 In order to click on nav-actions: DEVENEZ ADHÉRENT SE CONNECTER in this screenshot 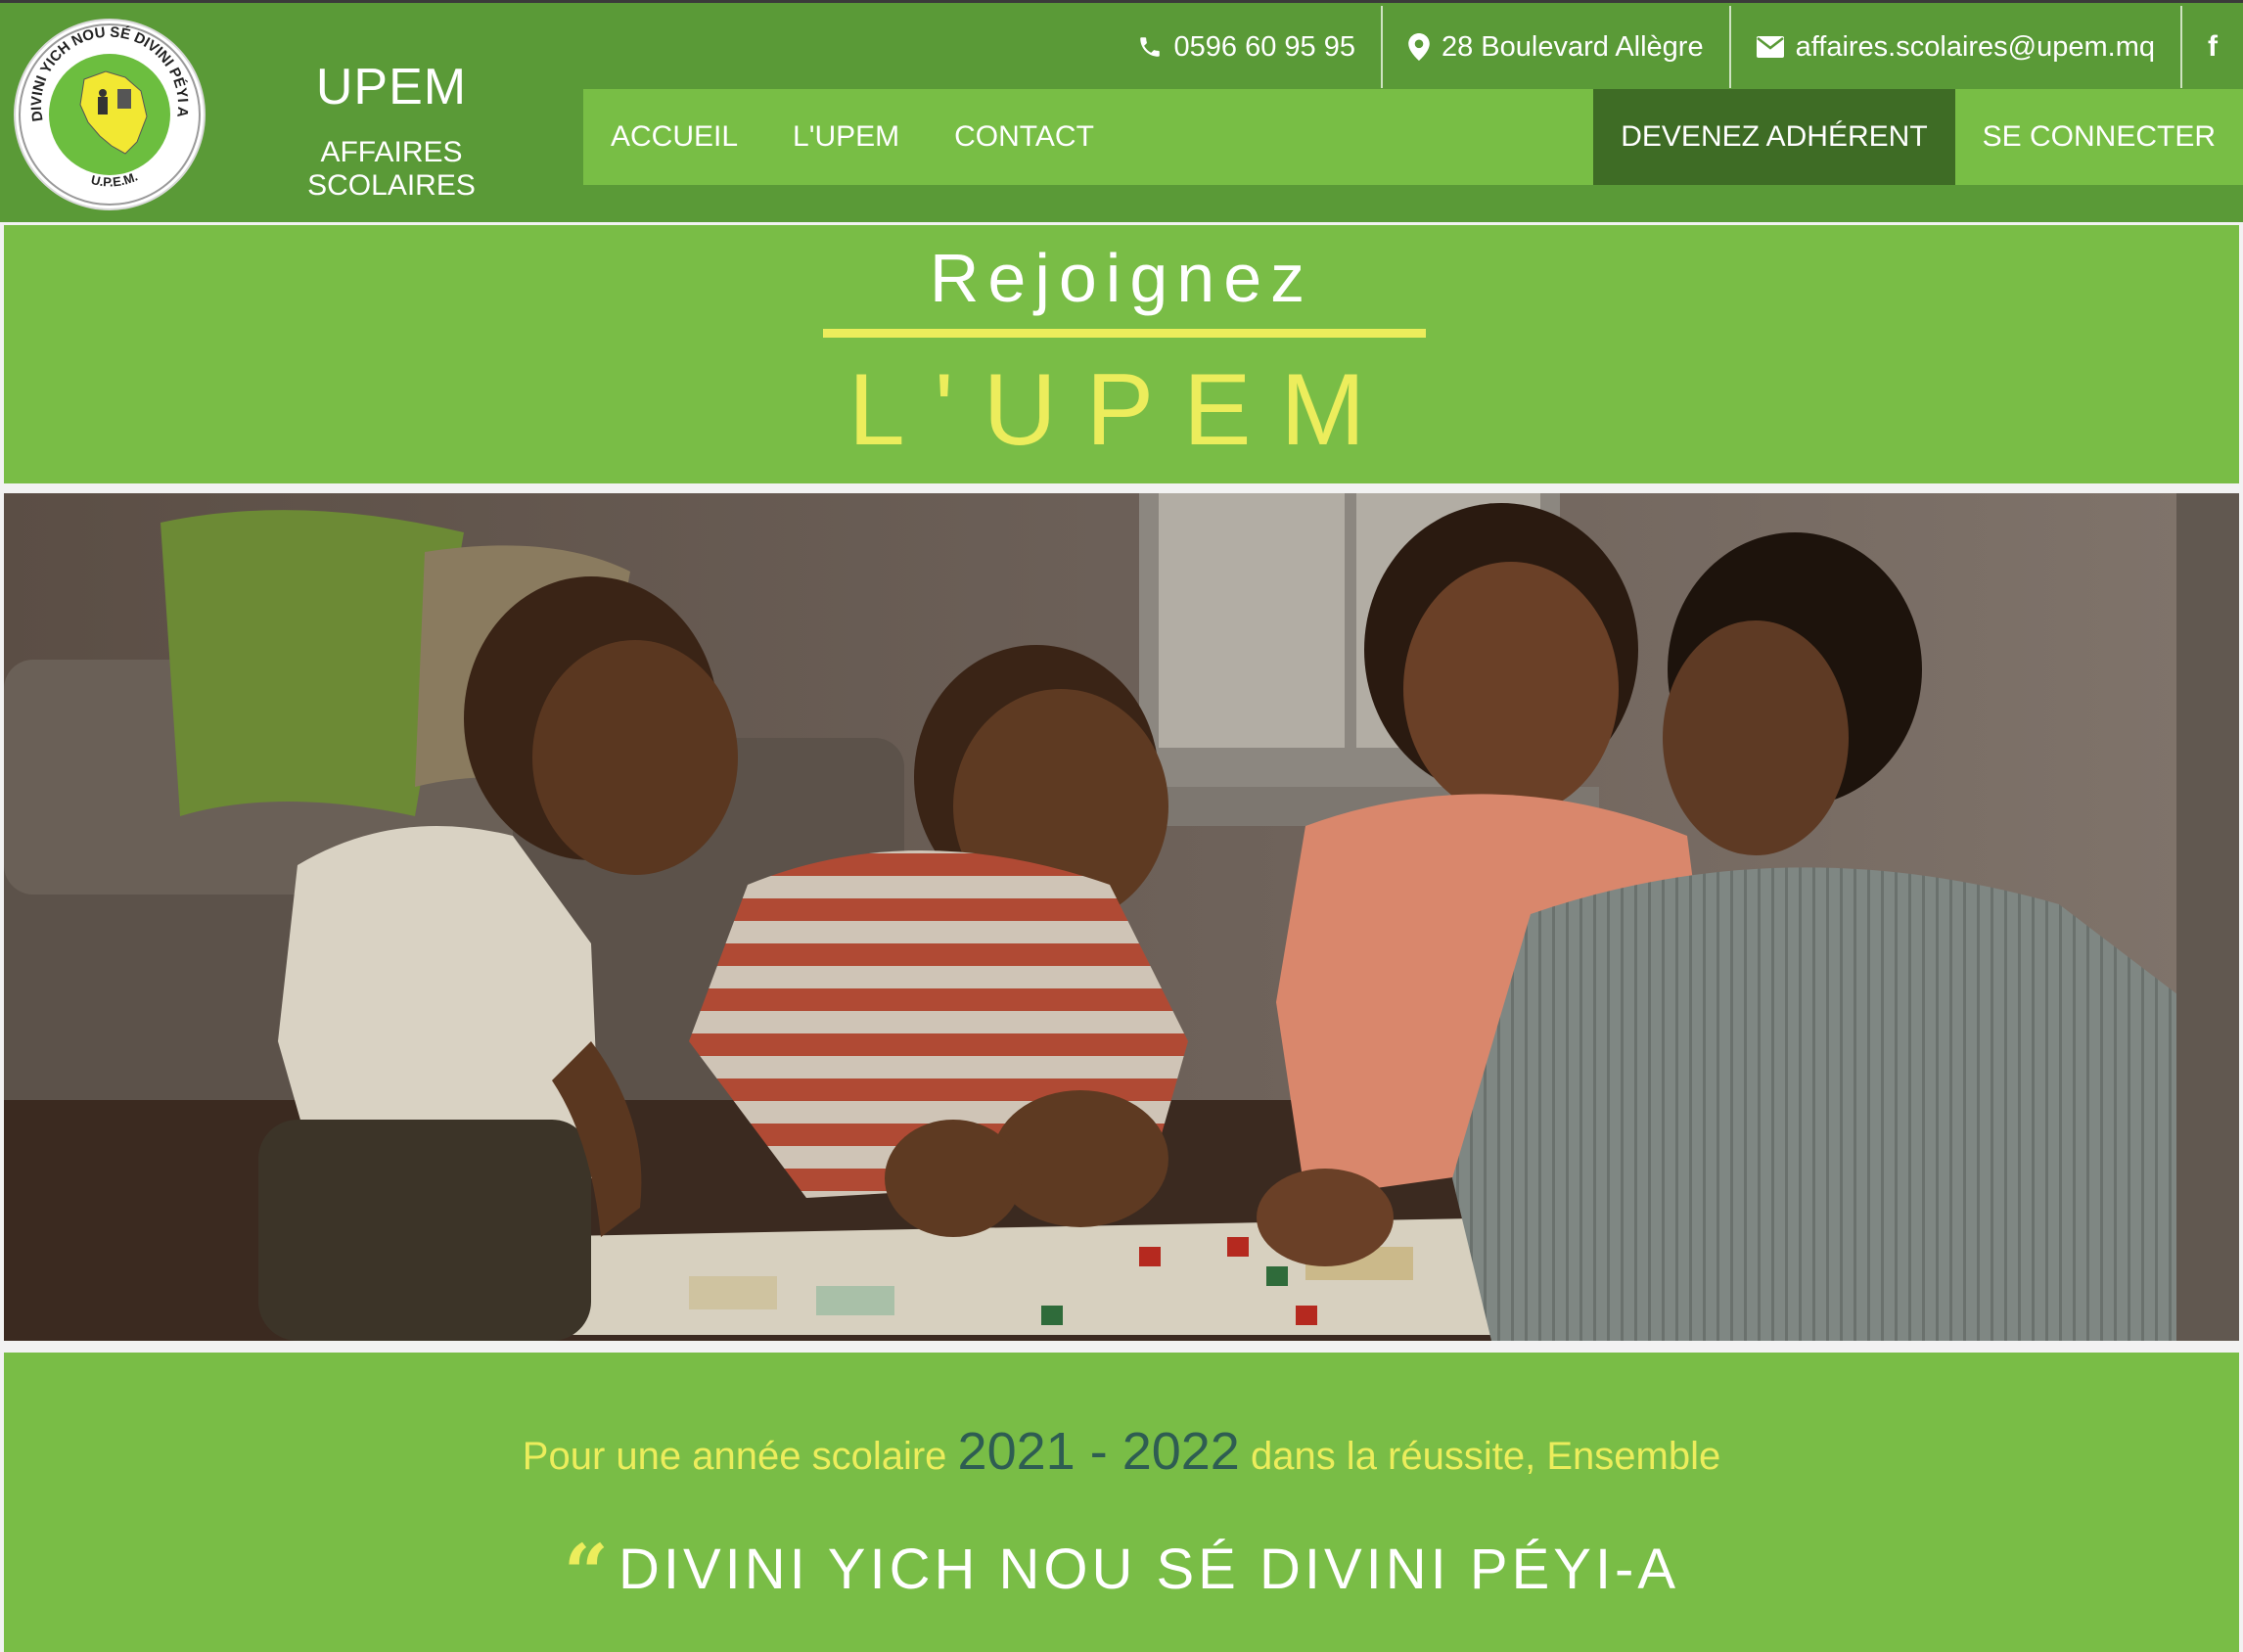, I will do `click(1918, 137)`.